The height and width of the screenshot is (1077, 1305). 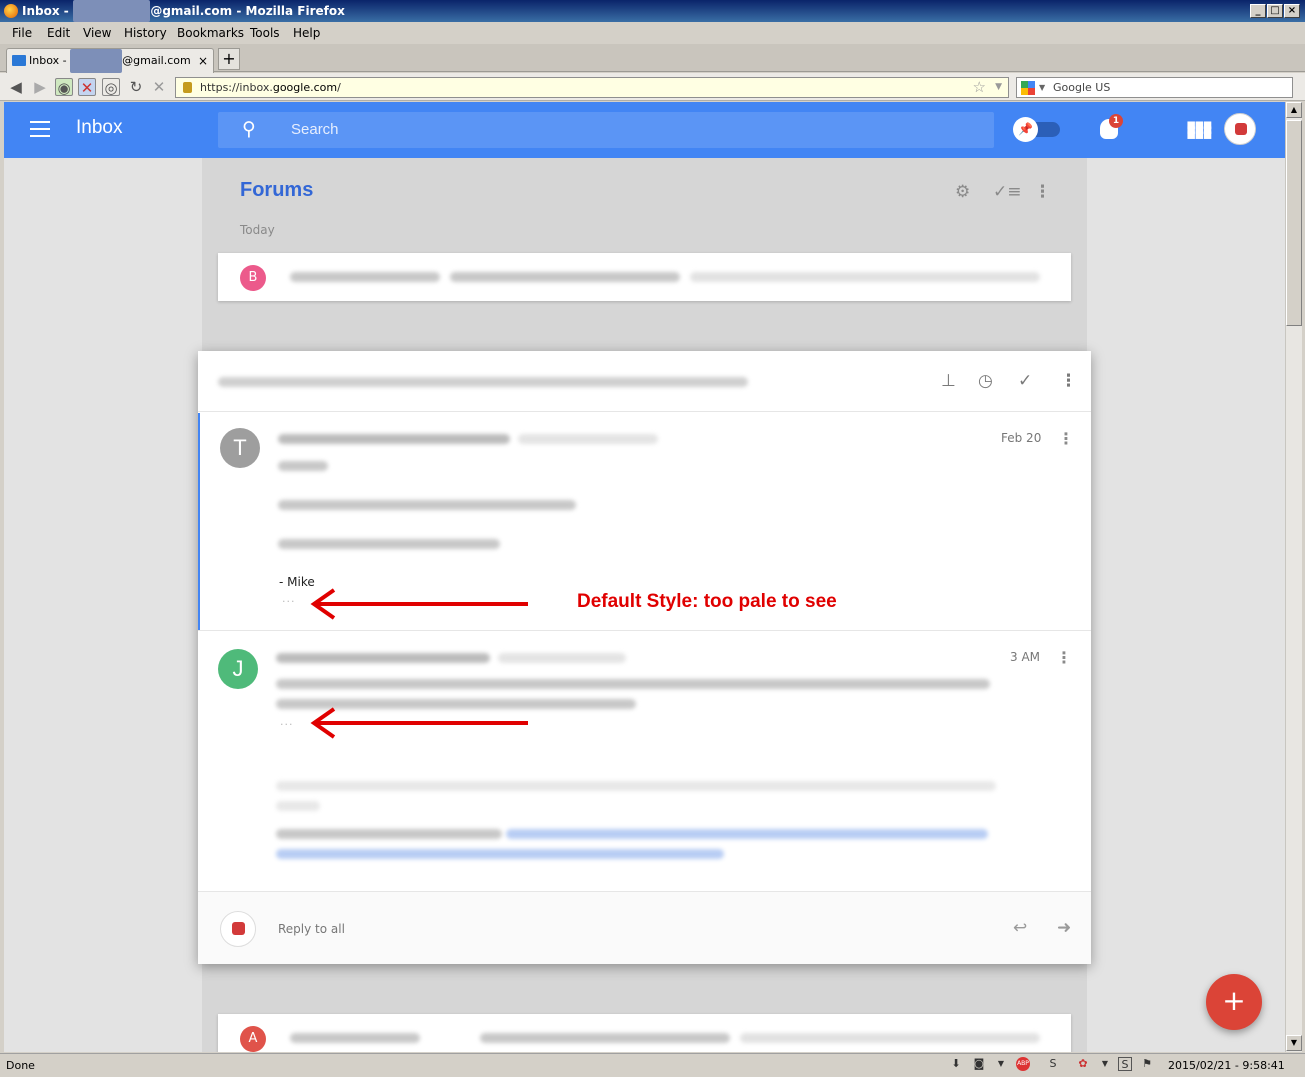 I want to click on app-brand: Inbox, so click(x=99, y=127).